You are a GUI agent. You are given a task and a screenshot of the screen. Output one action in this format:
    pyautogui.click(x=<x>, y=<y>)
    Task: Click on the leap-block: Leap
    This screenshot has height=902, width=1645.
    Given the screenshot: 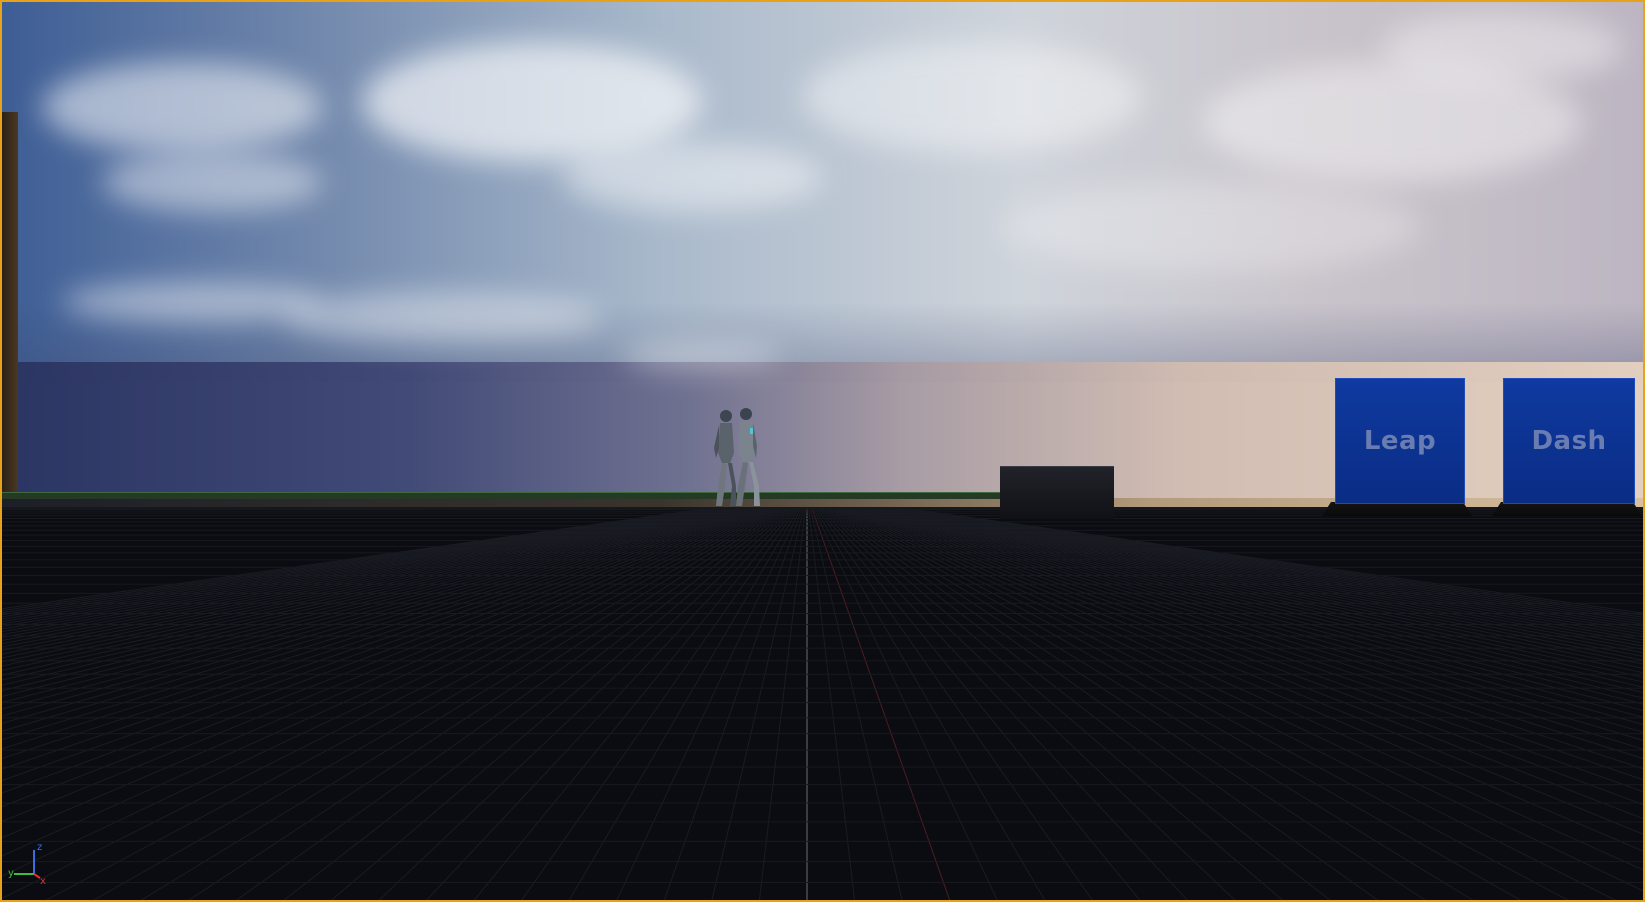 What is the action you would take?
    pyautogui.click(x=1400, y=441)
    